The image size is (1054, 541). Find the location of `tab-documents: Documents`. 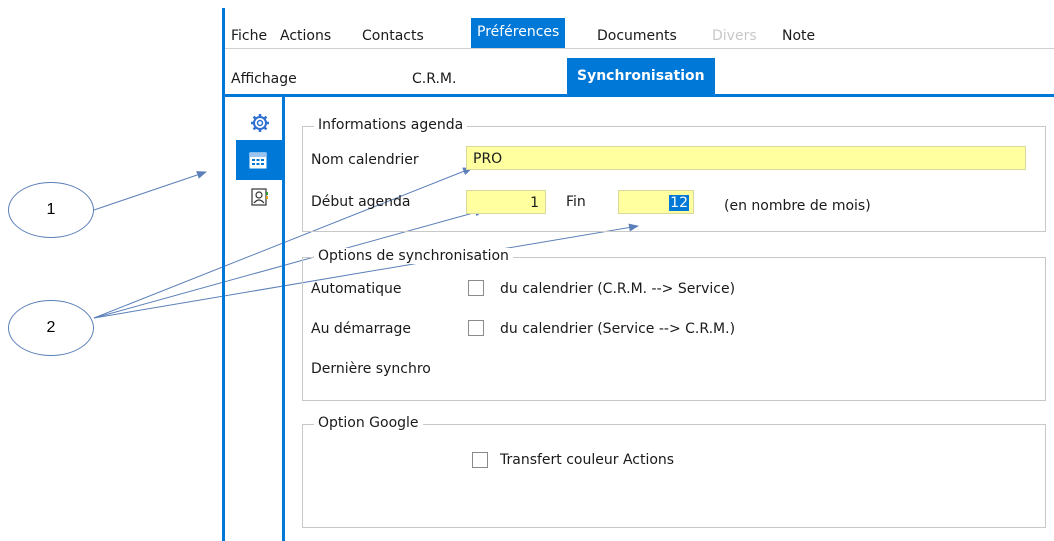

tab-documents: Documents is located at coordinates (637, 36).